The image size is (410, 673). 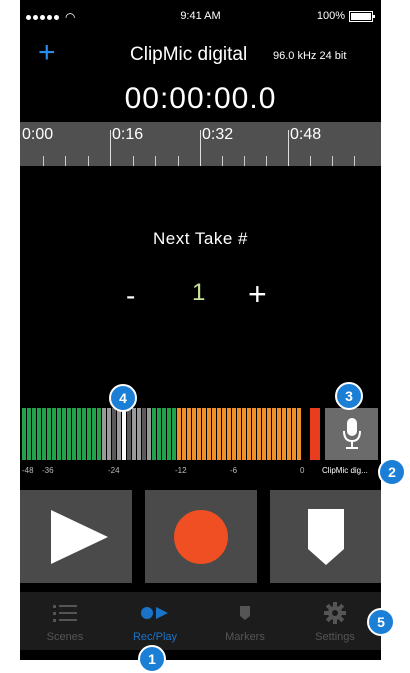 What do you see at coordinates (155, 621) in the screenshot?
I see `tab-rec-play: Rec/Play` at bounding box center [155, 621].